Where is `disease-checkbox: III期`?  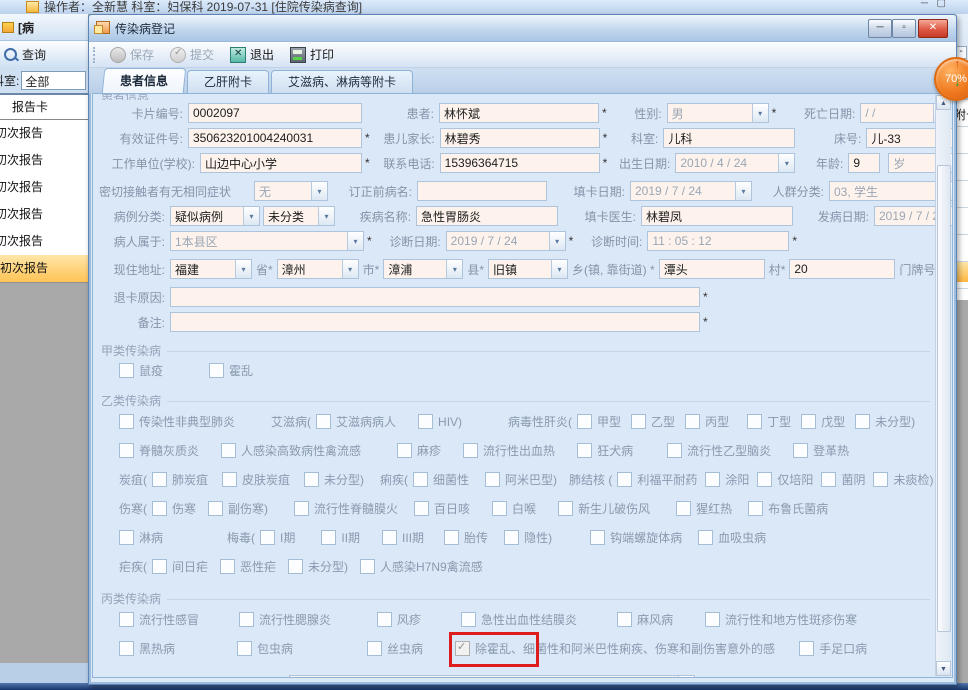
disease-checkbox: III期 is located at coordinates (403, 537).